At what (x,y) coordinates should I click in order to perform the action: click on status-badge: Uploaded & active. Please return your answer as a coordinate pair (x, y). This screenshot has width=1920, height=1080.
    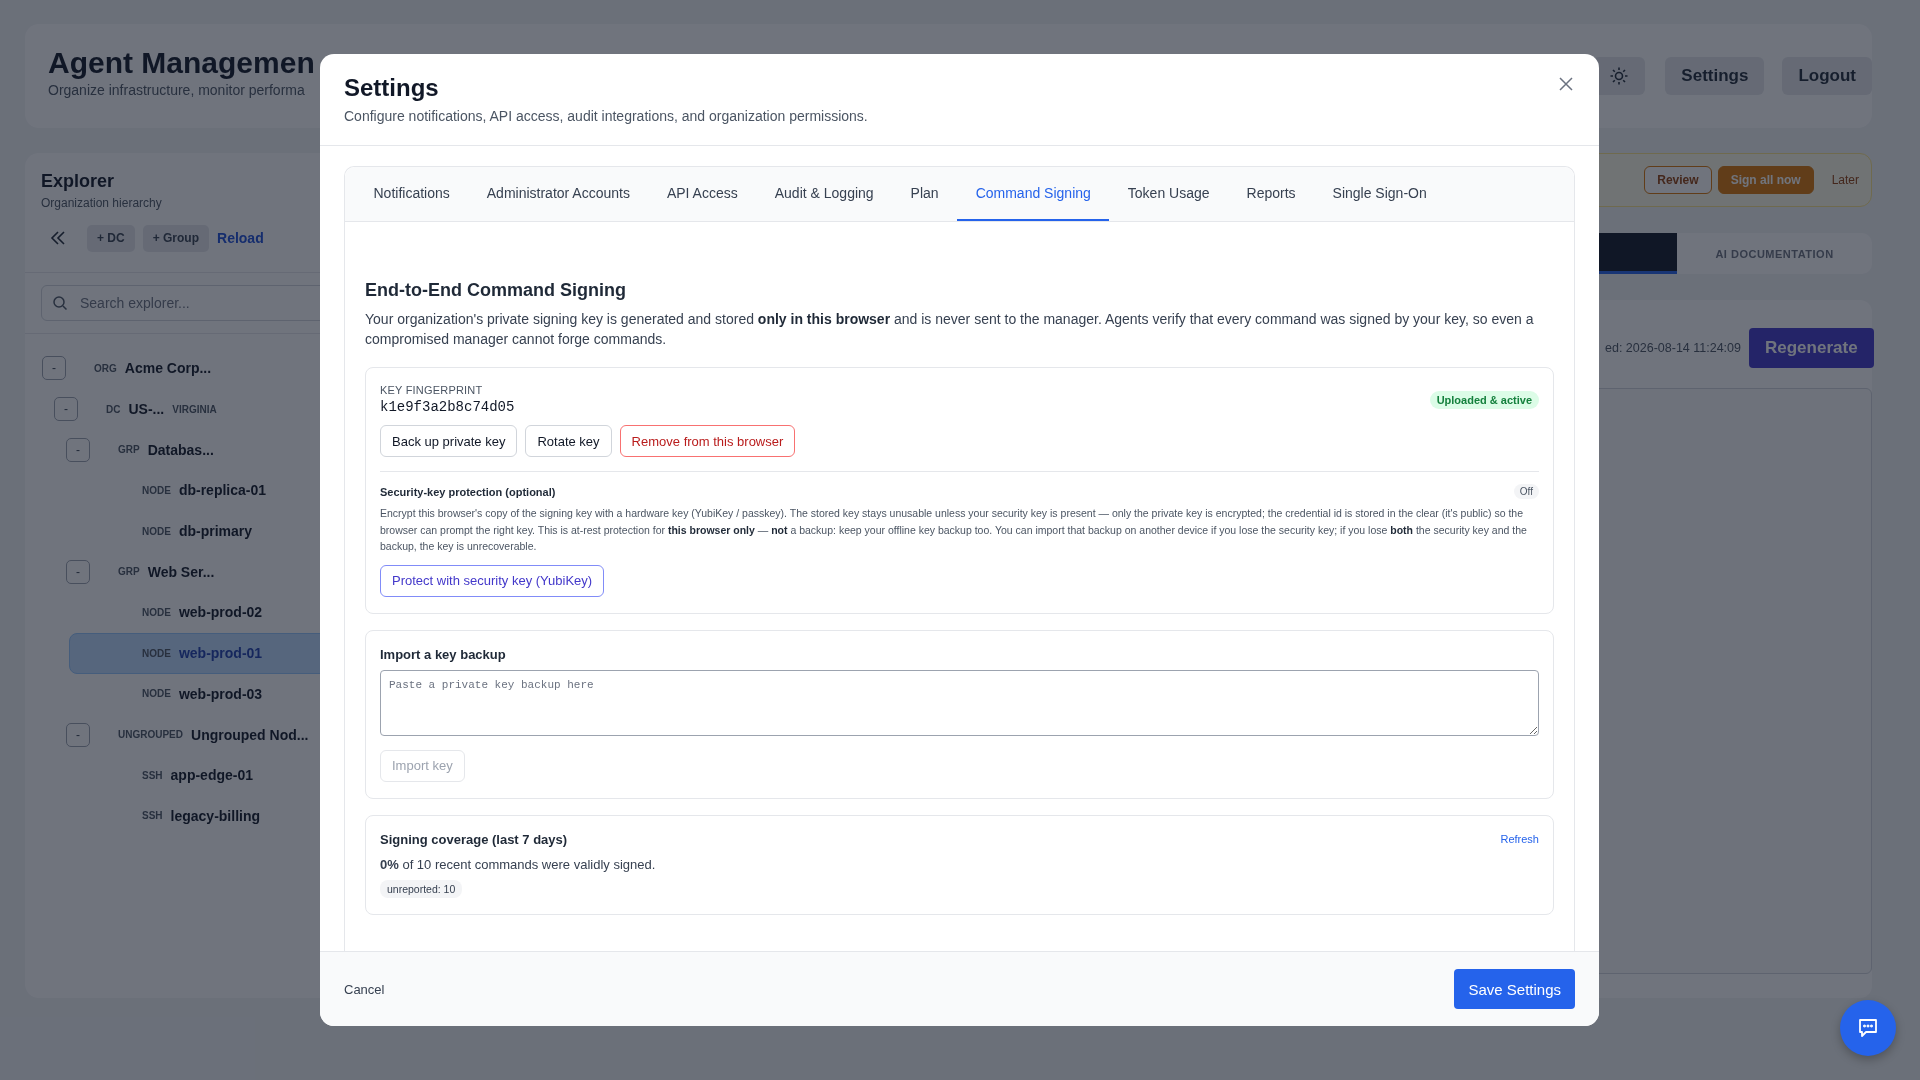
    Looking at the image, I should click on (1484, 399).